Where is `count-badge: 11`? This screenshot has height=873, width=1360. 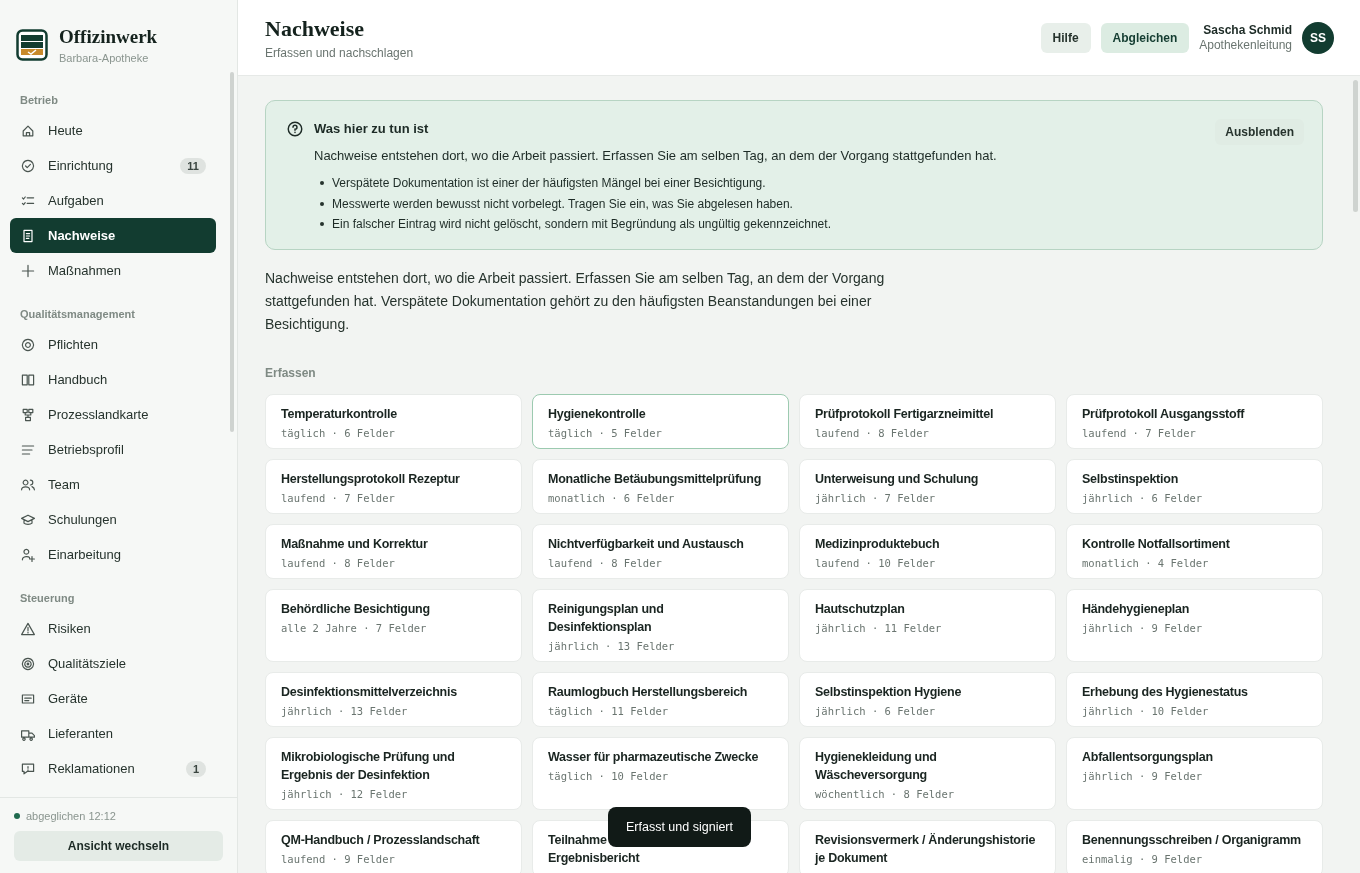 count-badge: 11 is located at coordinates (193, 165).